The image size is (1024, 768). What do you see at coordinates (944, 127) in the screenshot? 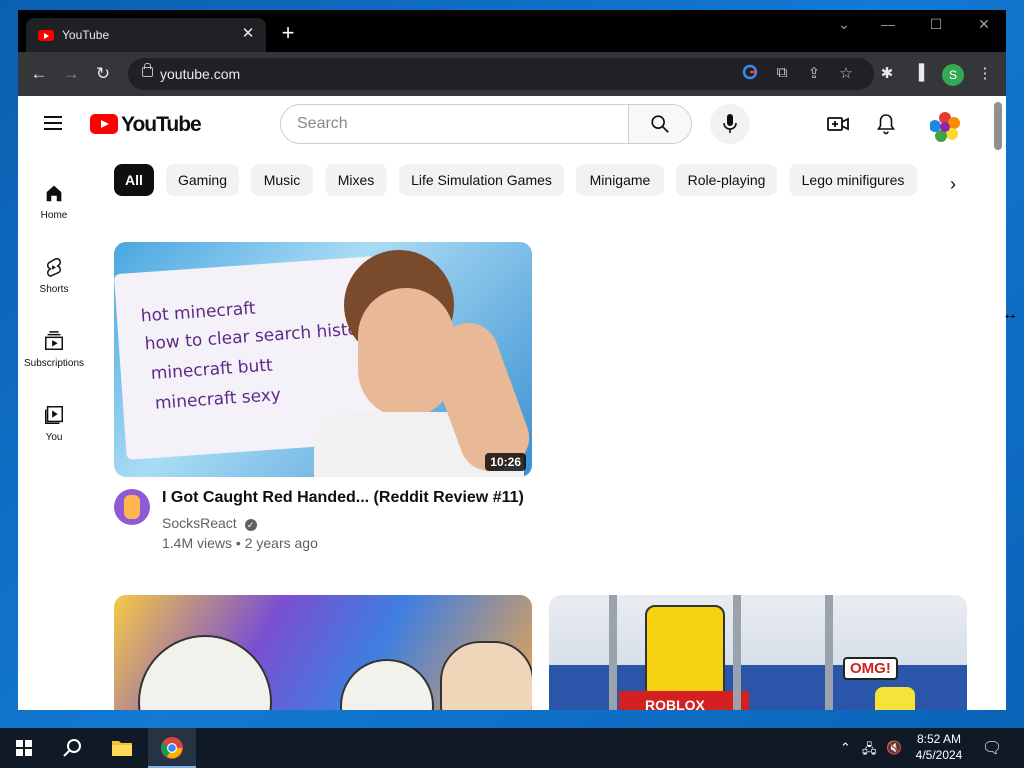
I see `account-avatar` at bounding box center [944, 127].